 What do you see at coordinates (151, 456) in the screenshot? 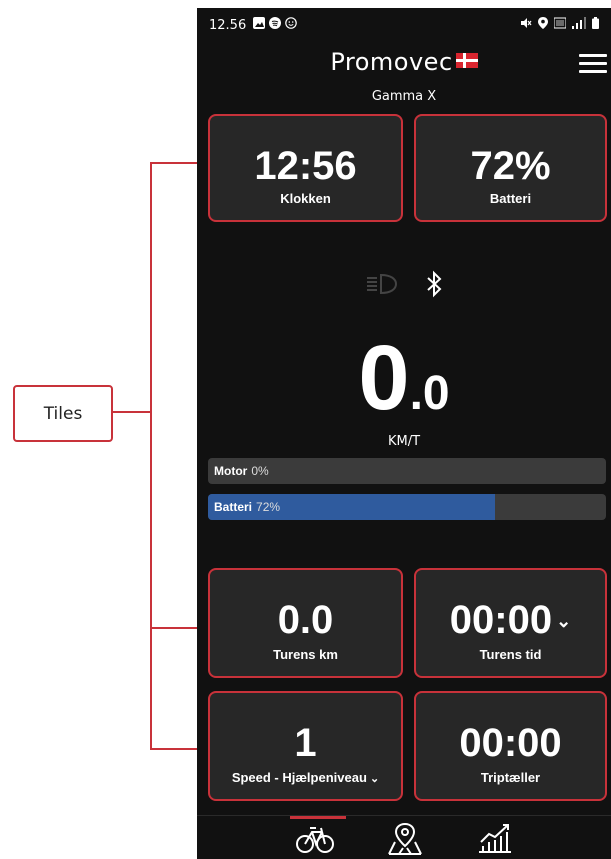
I see `bracket-vertical` at bounding box center [151, 456].